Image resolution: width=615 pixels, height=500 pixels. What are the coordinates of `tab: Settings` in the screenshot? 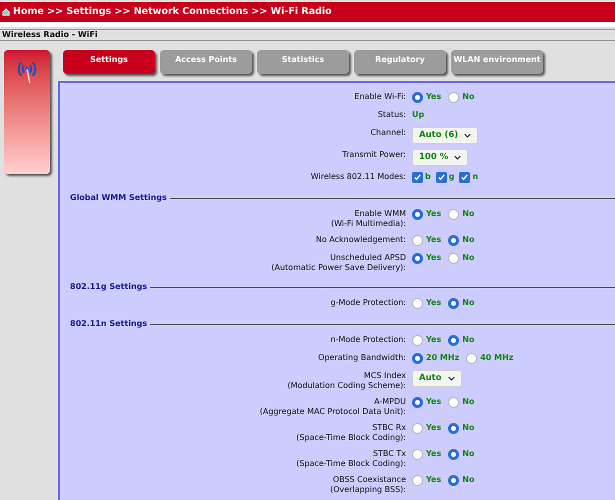 It's located at (109, 62).